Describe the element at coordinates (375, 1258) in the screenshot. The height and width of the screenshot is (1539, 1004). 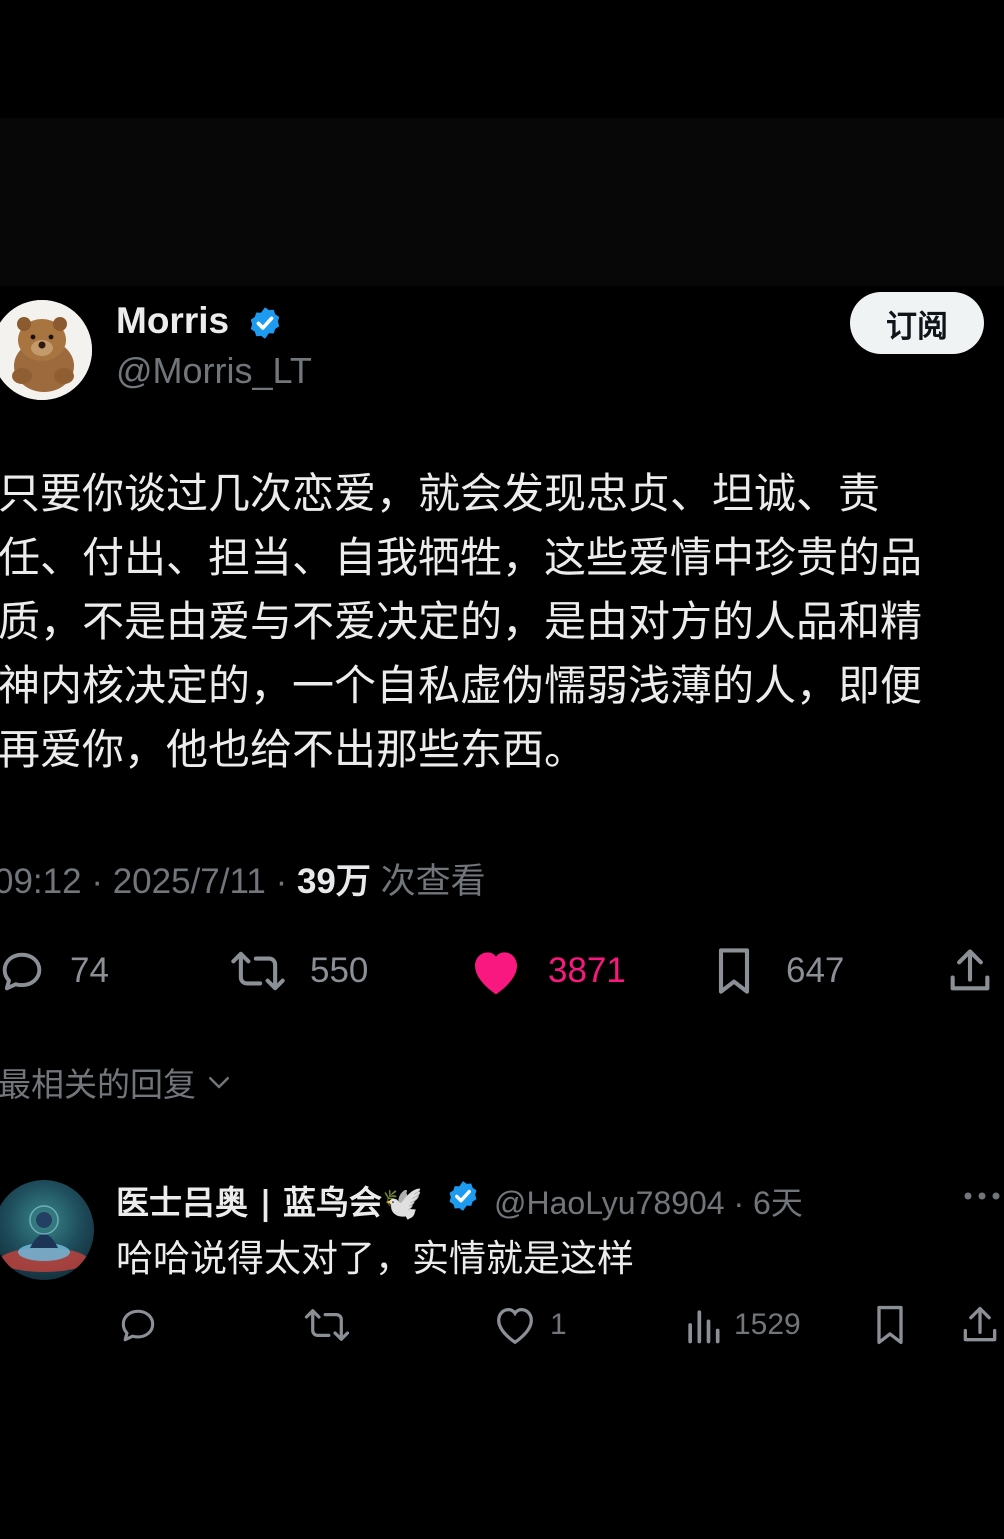
I see `reply-text: 哈哈说得太对了，实情就是这样` at that location.